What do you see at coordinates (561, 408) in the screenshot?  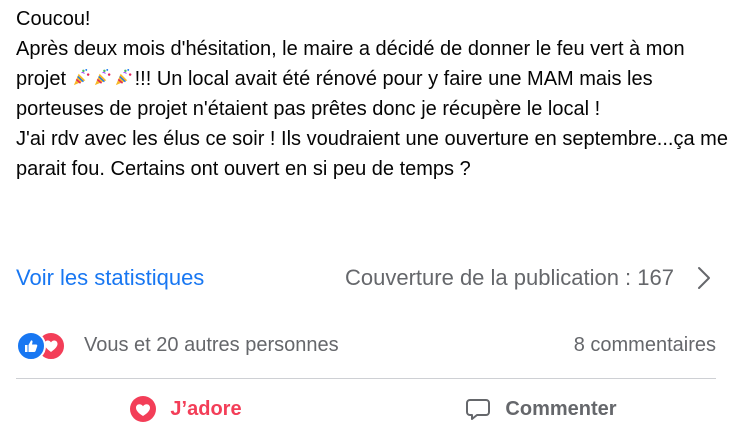 I see `comment-label: Commenter` at bounding box center [561, 408].